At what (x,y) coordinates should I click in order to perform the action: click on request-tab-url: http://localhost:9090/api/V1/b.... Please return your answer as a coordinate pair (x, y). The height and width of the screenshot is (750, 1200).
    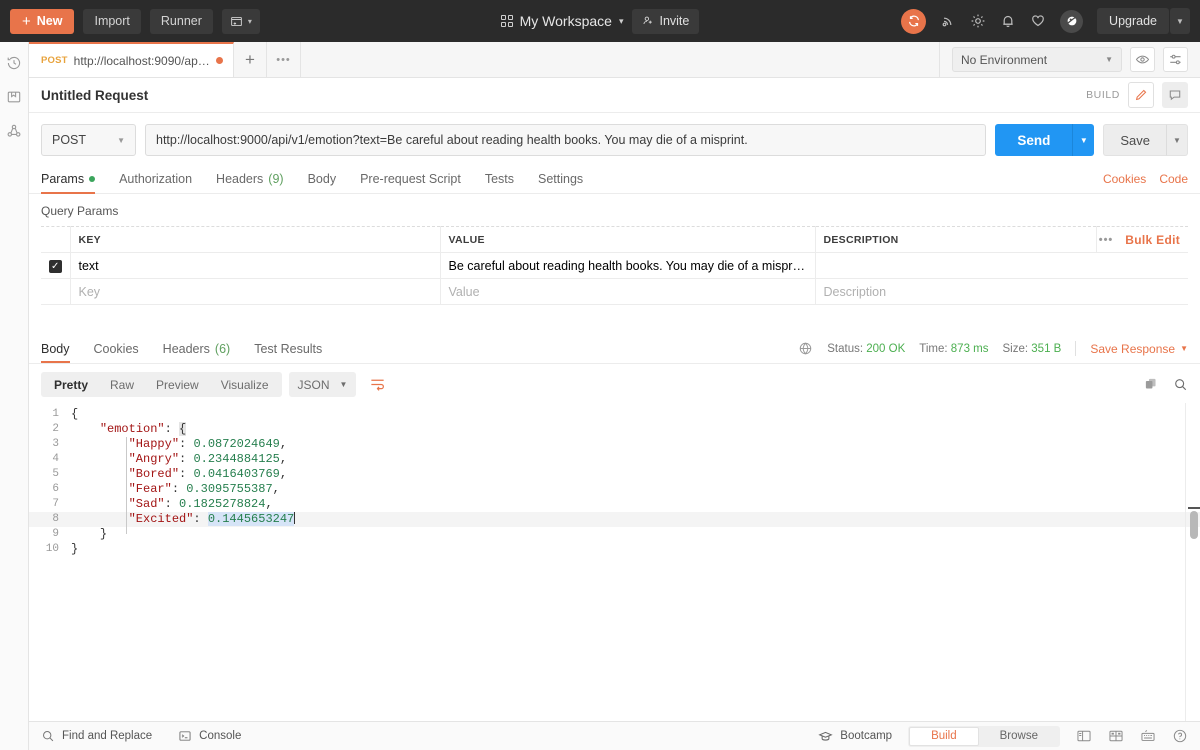
    Looking at the image, I should click on (141, 60).